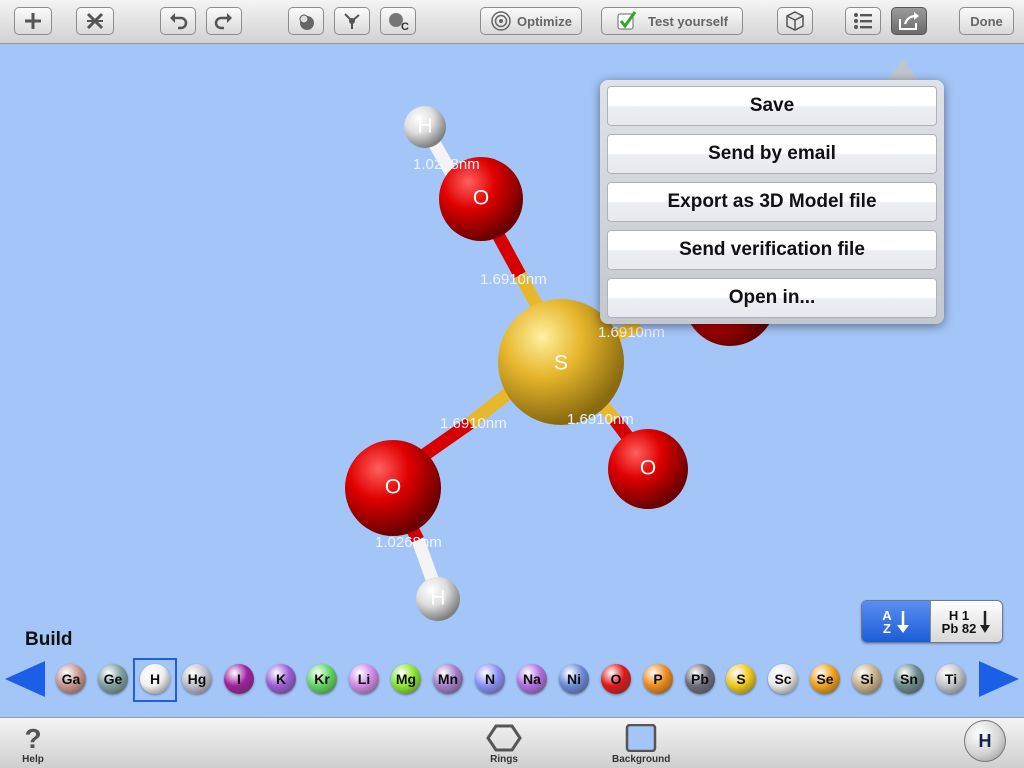 Image resolution: width=1024 pixels, height=768 pixels. Describe the element at coordinates (113, 679) in the screenshot. I see `element-ge-button: Ge` at that location.